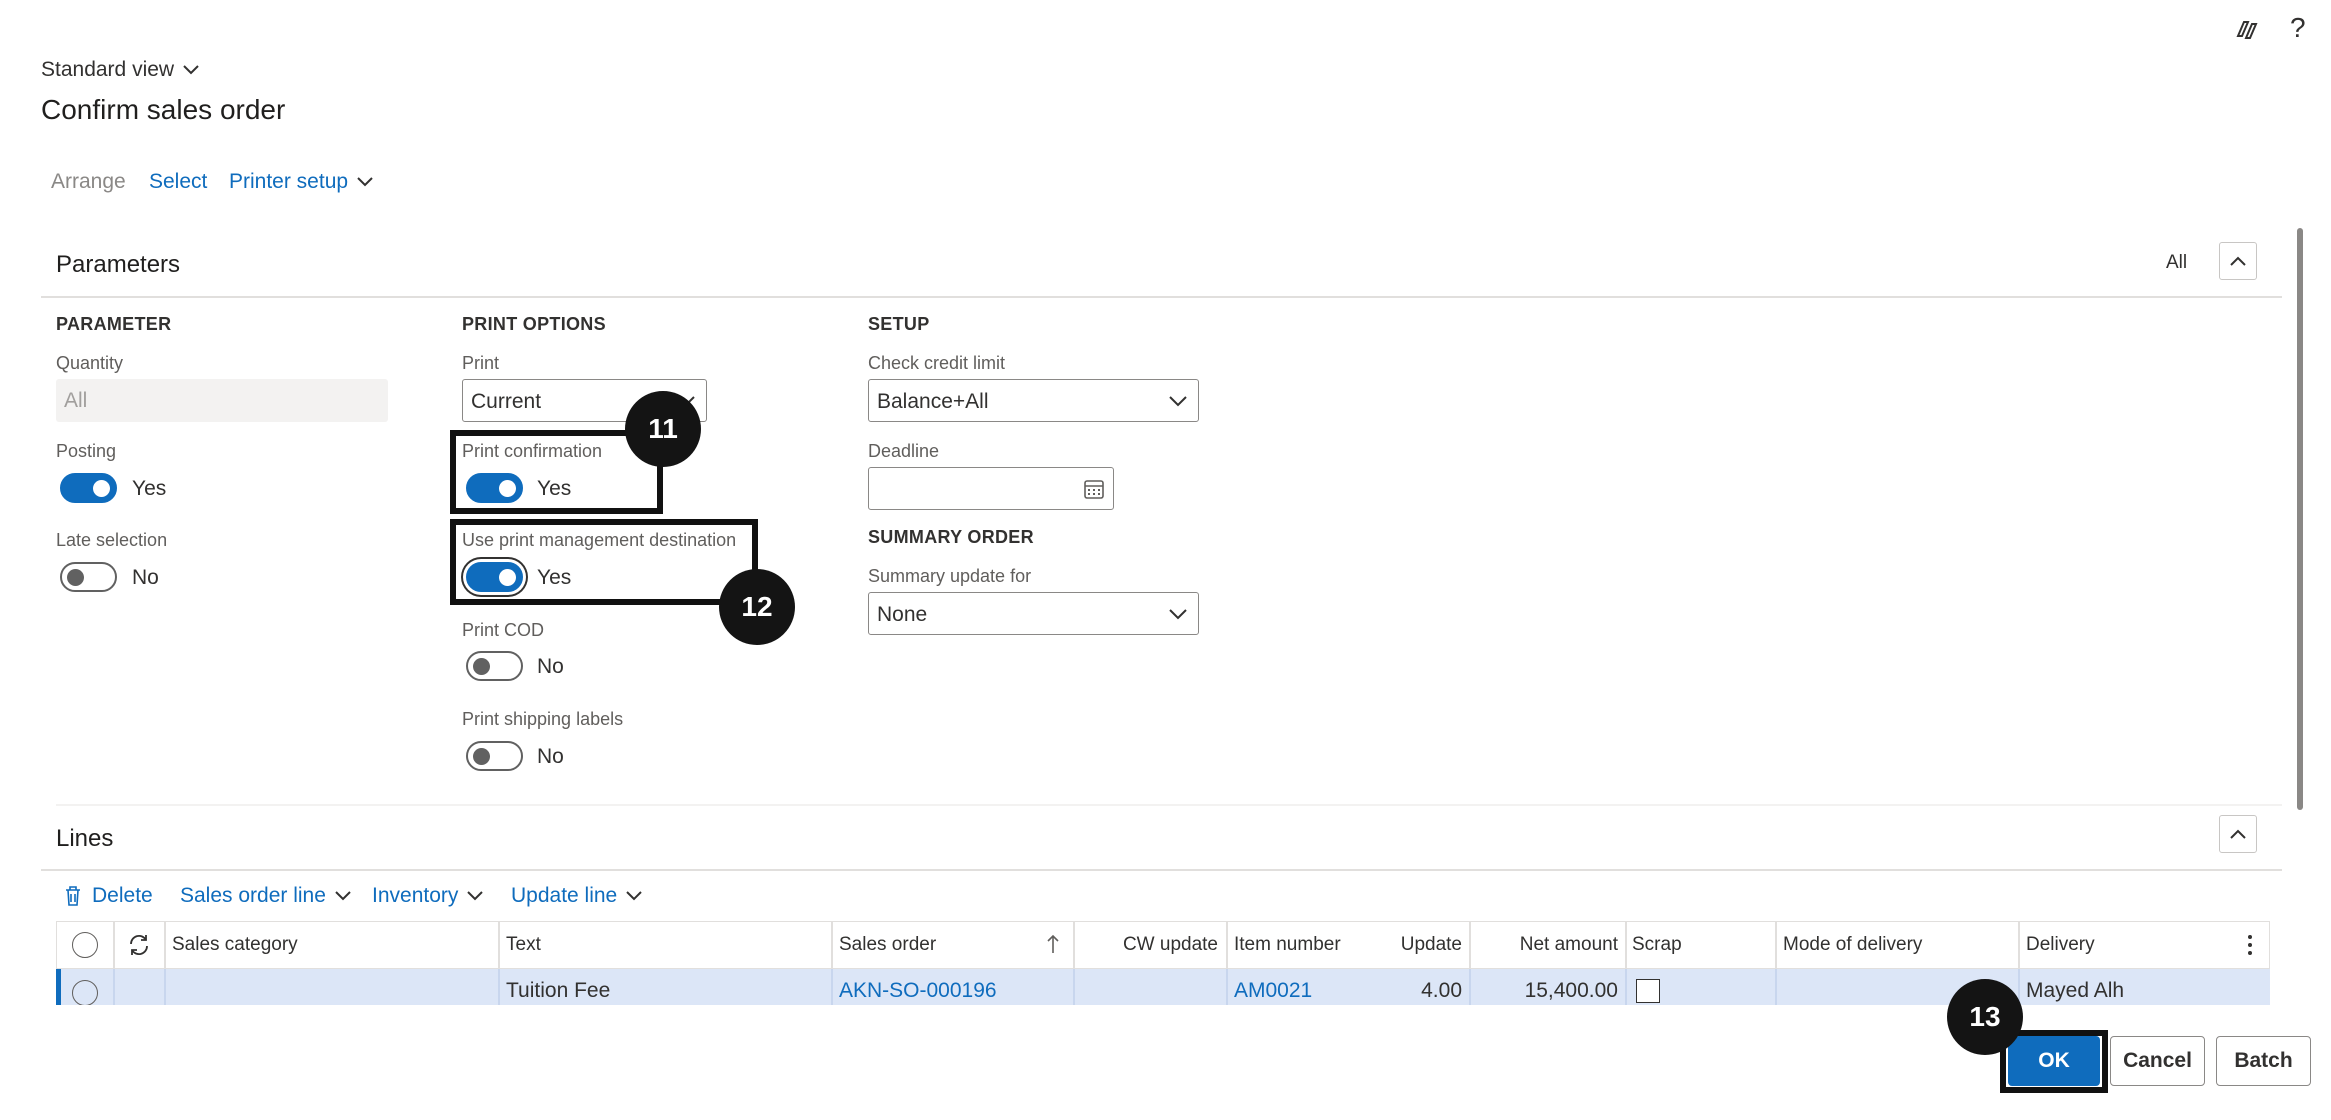  Describe the element at coordinates (1169, 805) in the screenshot. I see `lines-top-divider` at that location.